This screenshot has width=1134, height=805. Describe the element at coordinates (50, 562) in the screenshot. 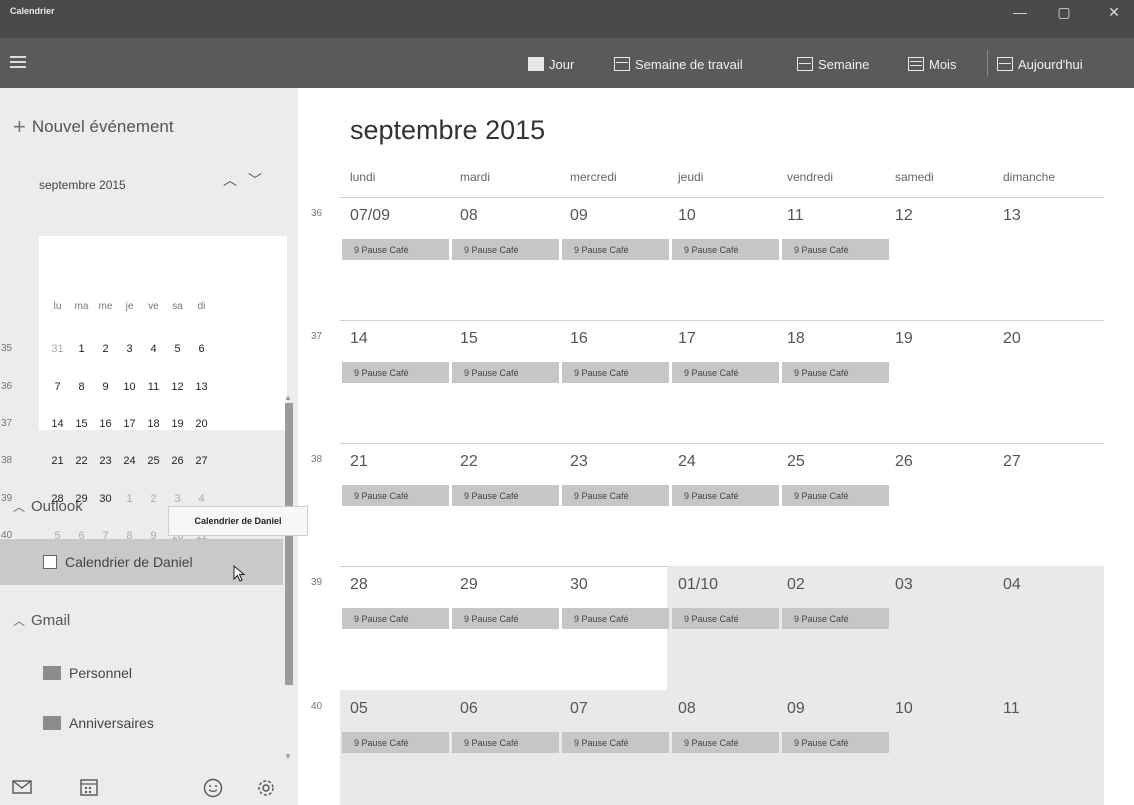

I see `calendar-checkbox` at that location.